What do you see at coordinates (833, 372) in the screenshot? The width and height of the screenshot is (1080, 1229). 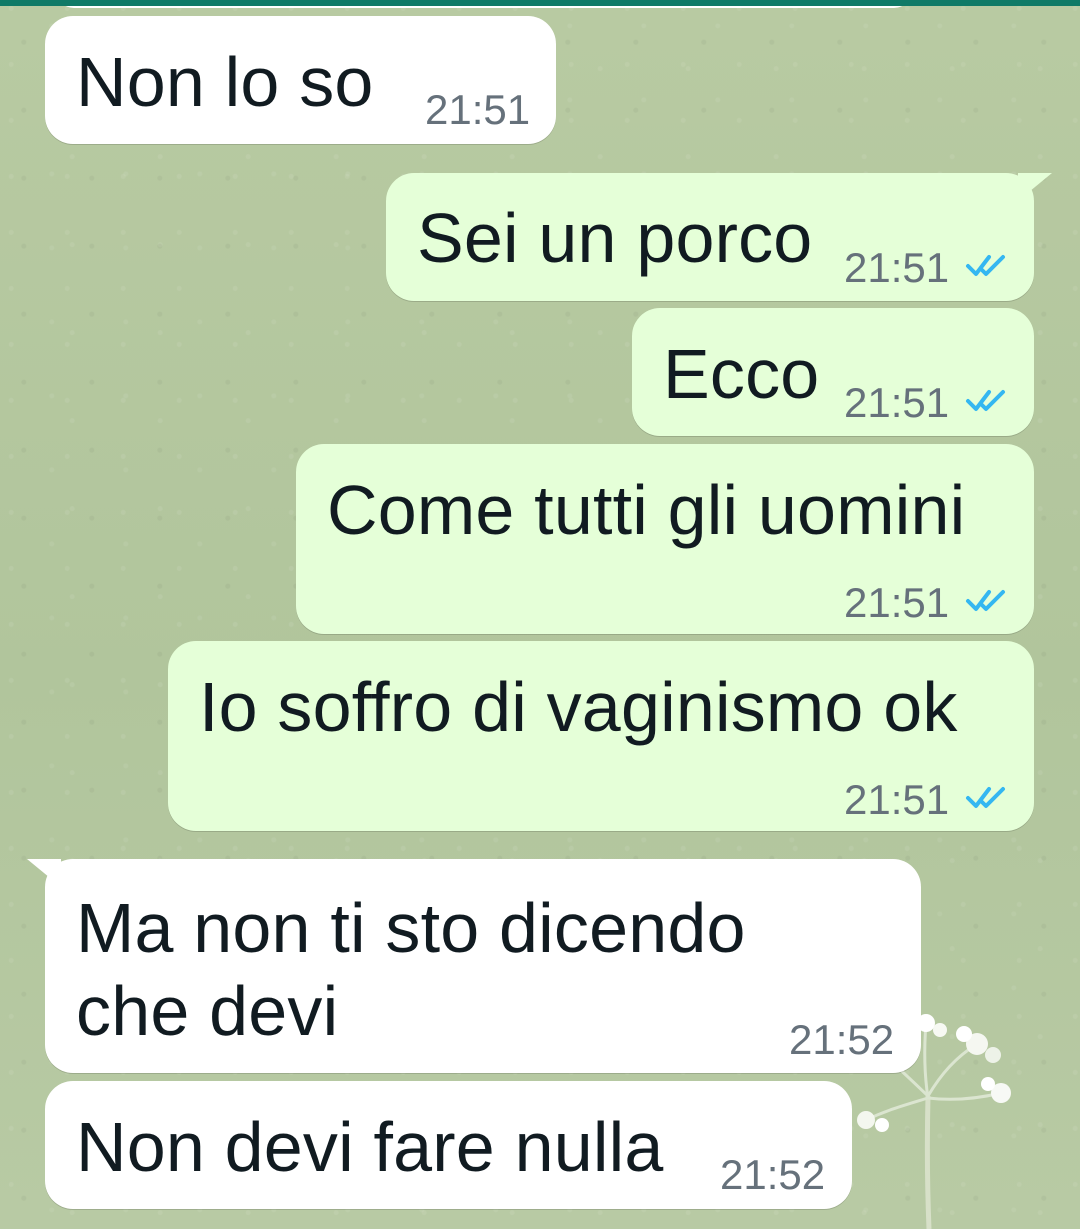 I see `message-bubble-3: Ecco 21:51` at bounding box center [833, 372].